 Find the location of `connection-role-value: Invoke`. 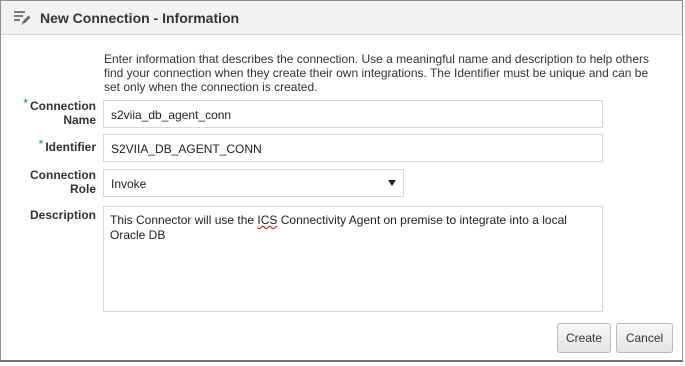

connection-role-value: Invoke is located at coordinates (129, 184).